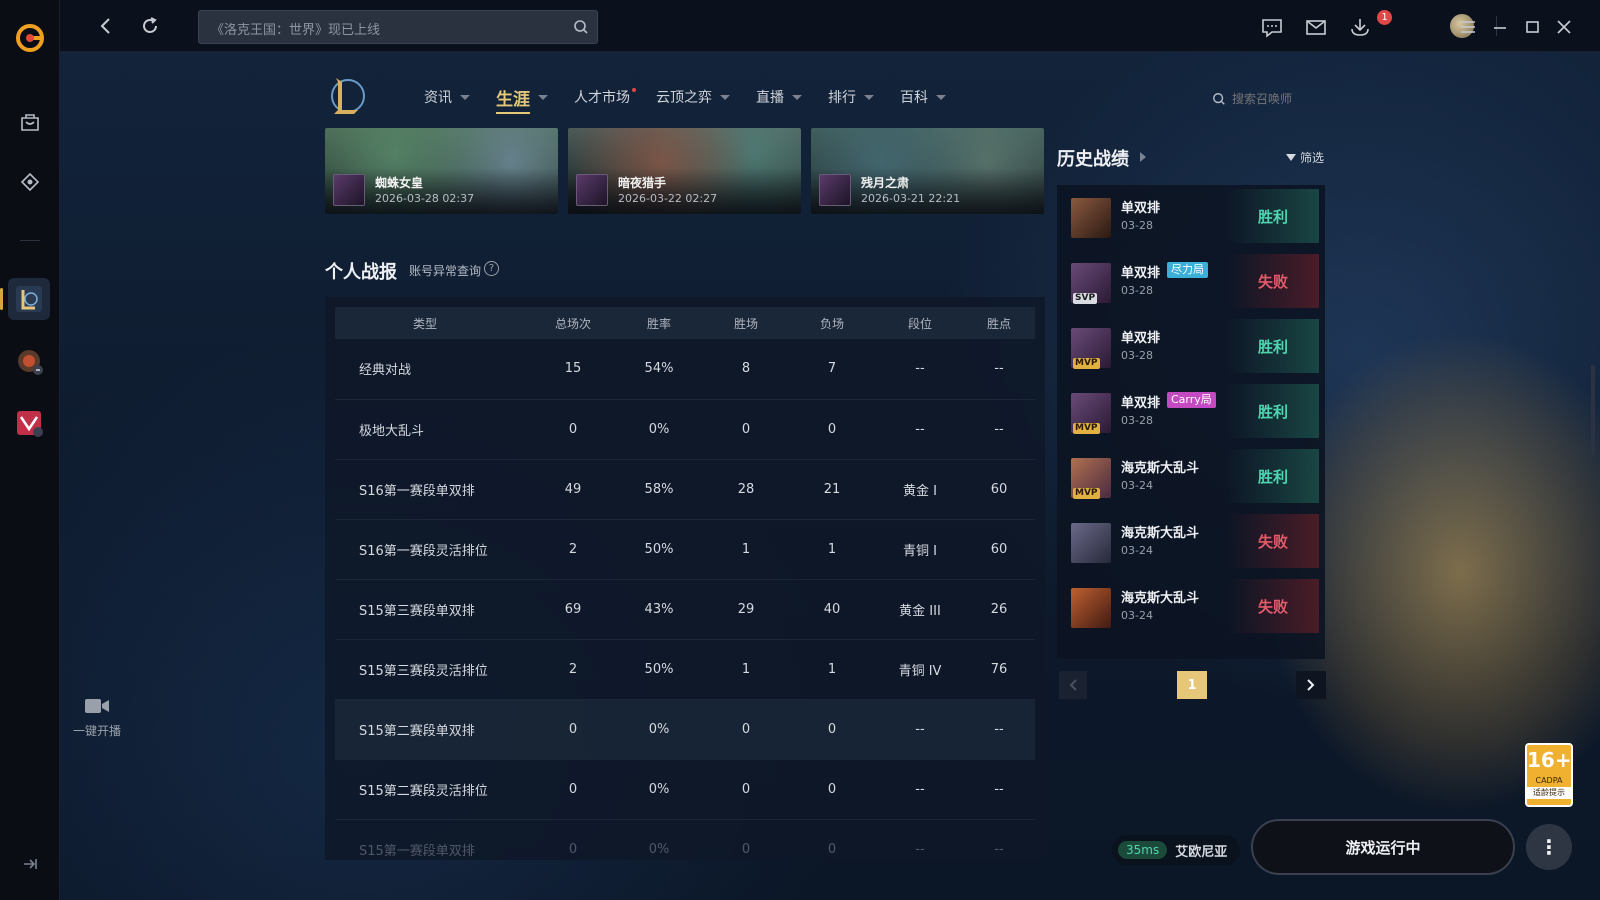 This screenshot has height=900, width=1600. I want to click on history-match-row: MVP 单双排 03-28 胜利, so click(1191, 344).